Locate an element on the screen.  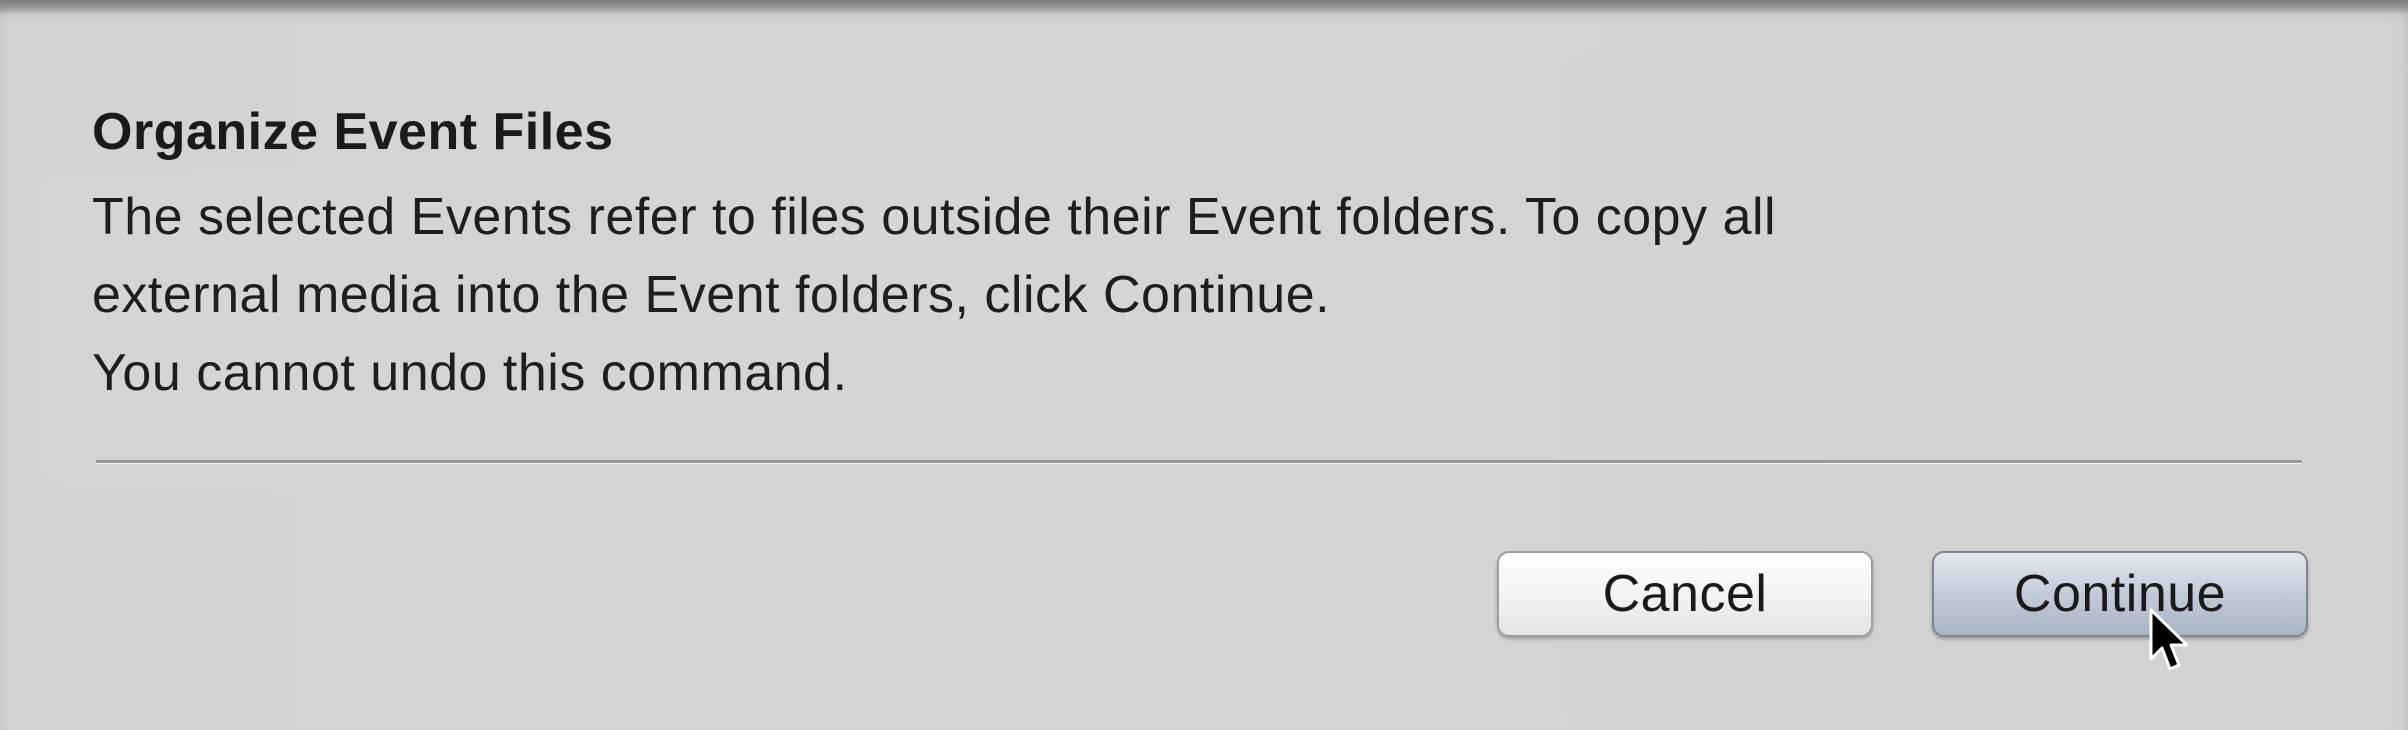
divider is located at coordinates (1199, 462).